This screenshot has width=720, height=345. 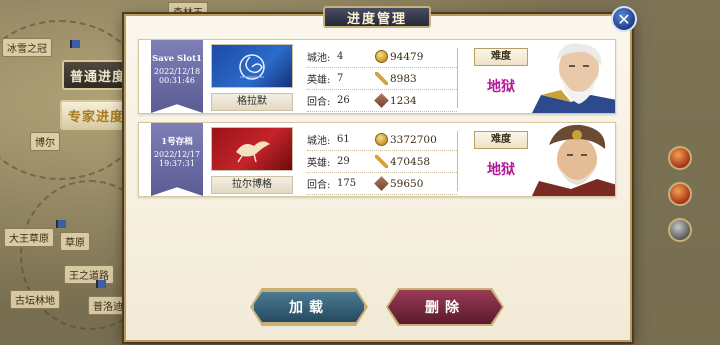 I want to click on load-button: 加载, so click(x=309, y=307).